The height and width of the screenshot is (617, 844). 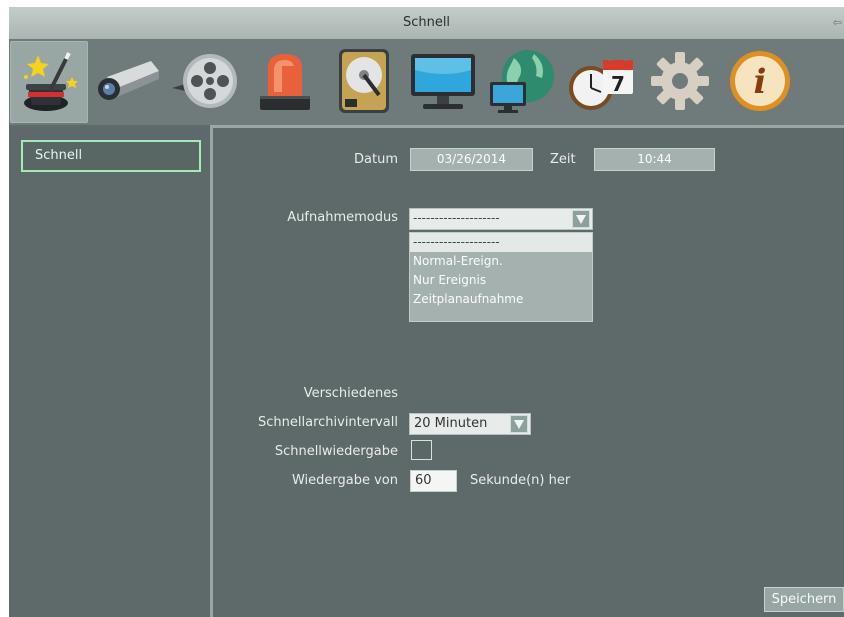 What do you see at coordinates (501, 299) in the screenshot?
I see `record-mode-option: Zeitplanaufnahme` at bounding box center [501, 299].